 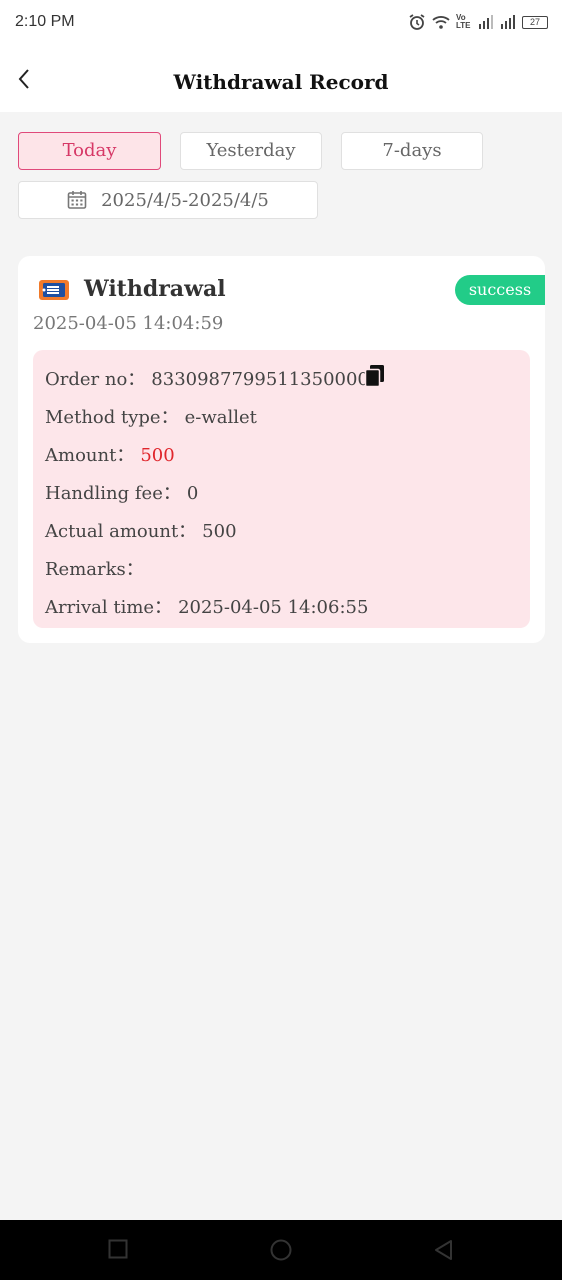 I want to click on record-title: Withdrawal, so click(x=155, y=289).